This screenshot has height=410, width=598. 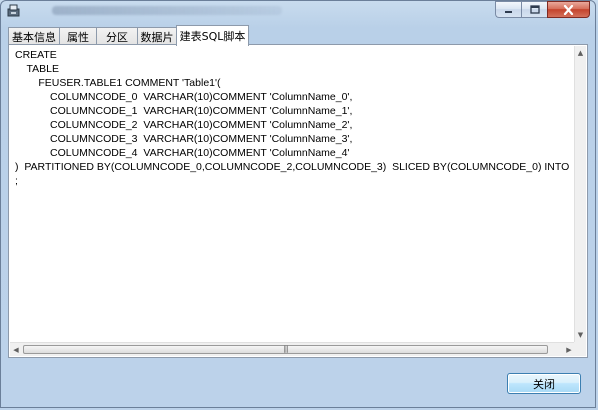 I want to click on horizontal-scroll-thumb: |||, so click(x=285, y=349).